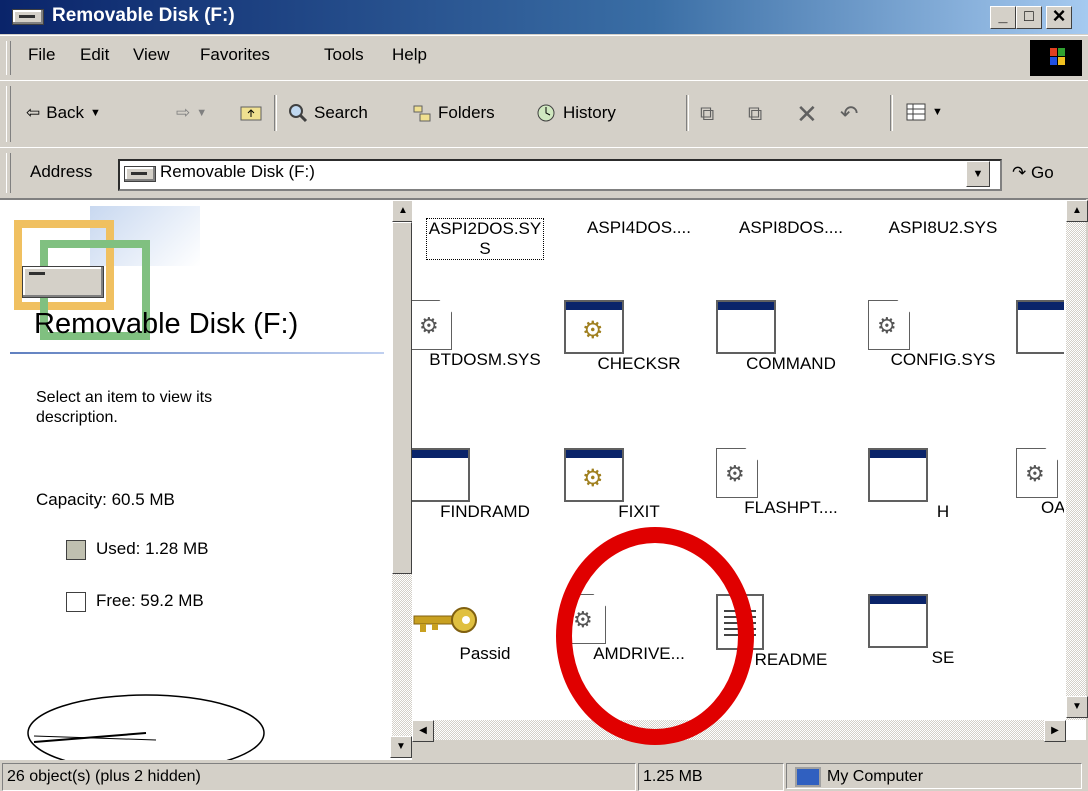 The height and width of the screenshot is (791, 1088). Describe the element at coordinates (328, 113) in the screenshot. I see `search-button: Search` at that location.